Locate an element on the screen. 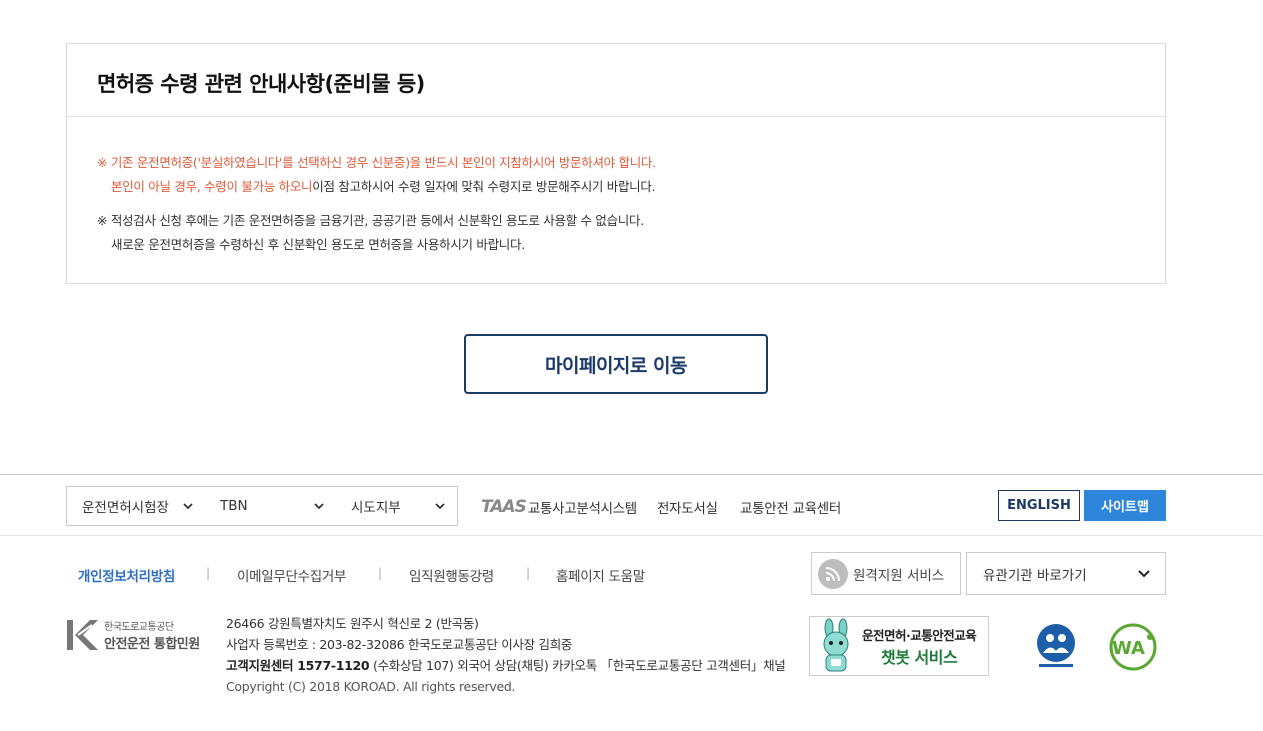 This screenshot has height=731, width=1263. homepage-help-link: 홈페이지 도움말 is located at coordinates (600, 575).